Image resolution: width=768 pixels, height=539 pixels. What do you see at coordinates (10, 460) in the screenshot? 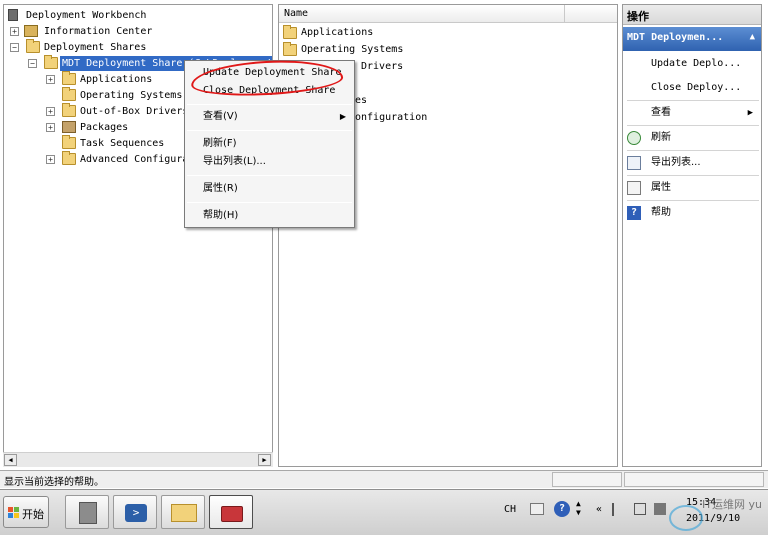
I see `scroll-left-icon: ◀` at bounding box center [10, 460].